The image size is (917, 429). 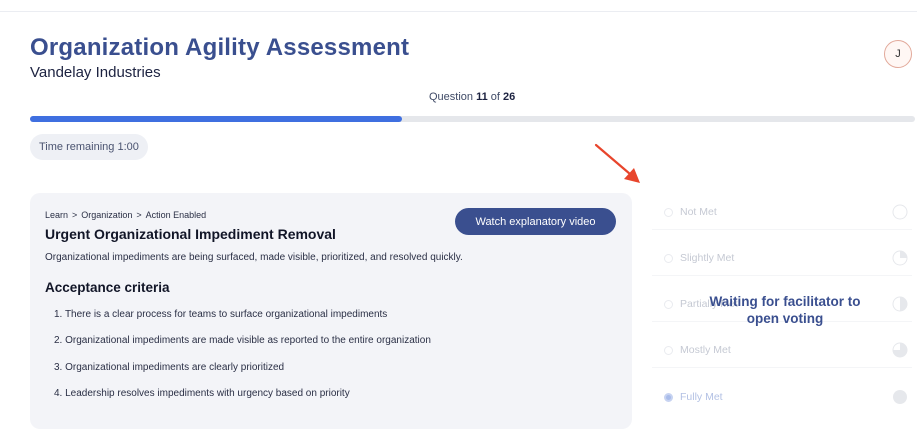 What do you see at coordinates (707, 258) in the screenshot?
I see `vote-option-label: Slightly Met` at bounding box center [707, 258].